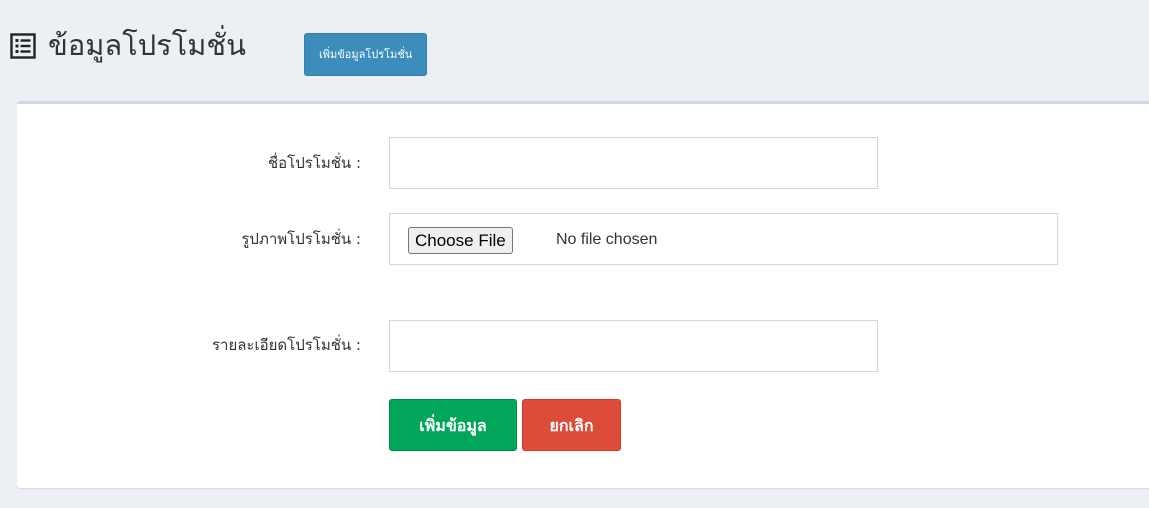 The width and height of the screenshot is (1149, 508). Describe the element at coordinates (633, 346) in the screenshot. I see `promotion-detail-input` at that location.